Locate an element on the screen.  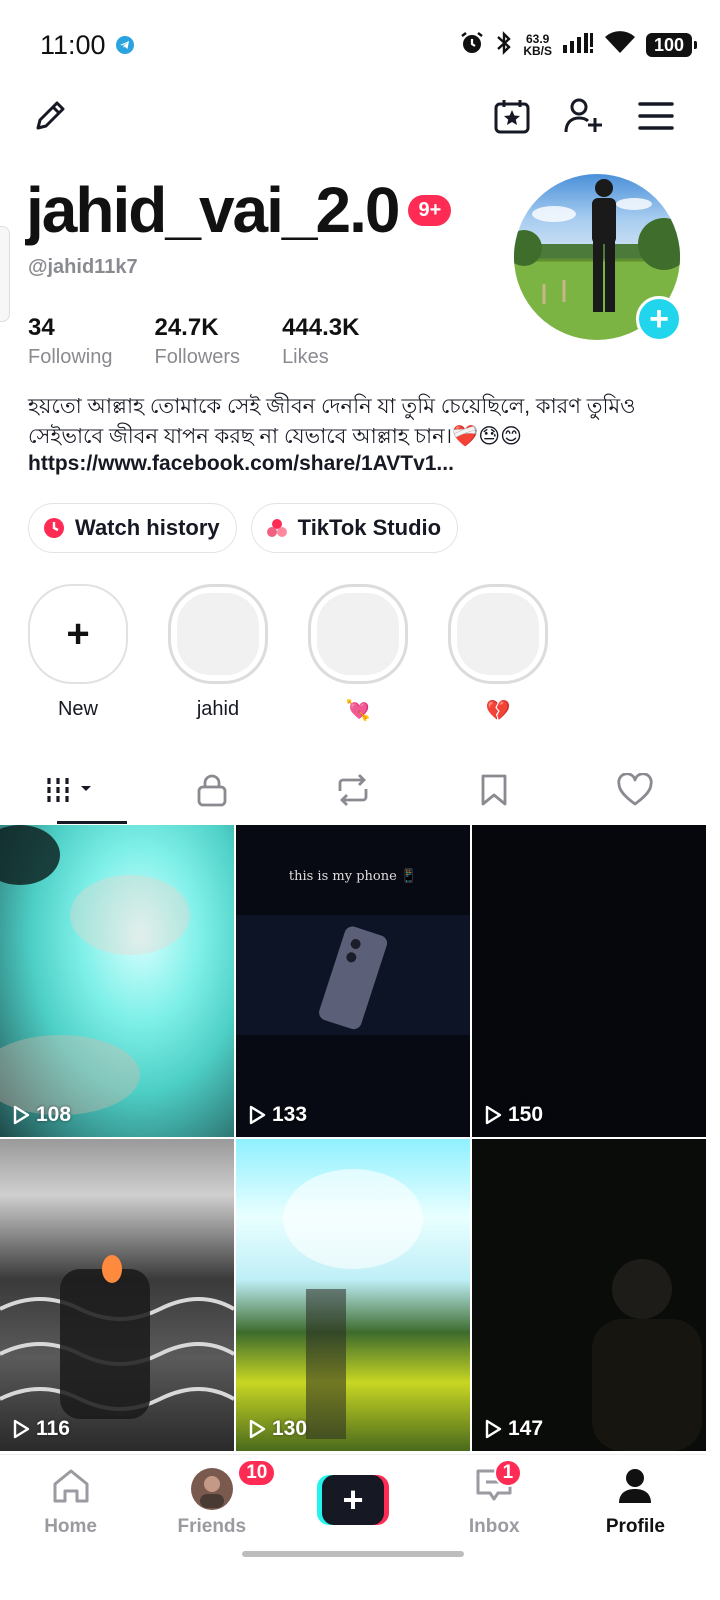
home-icon is located at coordinates (71, 1488).